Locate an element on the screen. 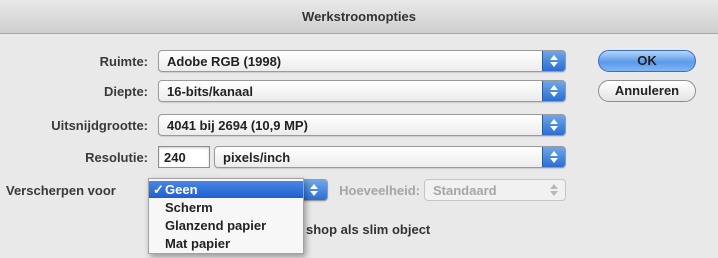 The image size is (718, 258). resolution-input: 240 is located at coordinates (184, 157).